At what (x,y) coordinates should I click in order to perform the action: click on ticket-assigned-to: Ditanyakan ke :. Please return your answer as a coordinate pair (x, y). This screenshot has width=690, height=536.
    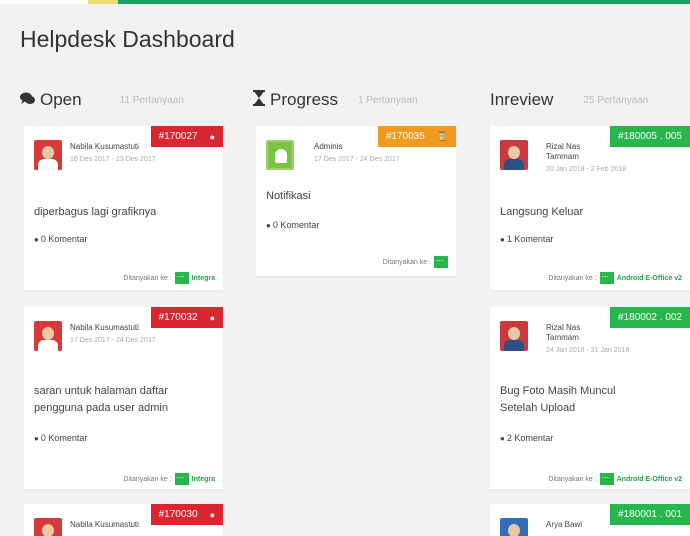
    Looking at the image, I should click on (415, 260).